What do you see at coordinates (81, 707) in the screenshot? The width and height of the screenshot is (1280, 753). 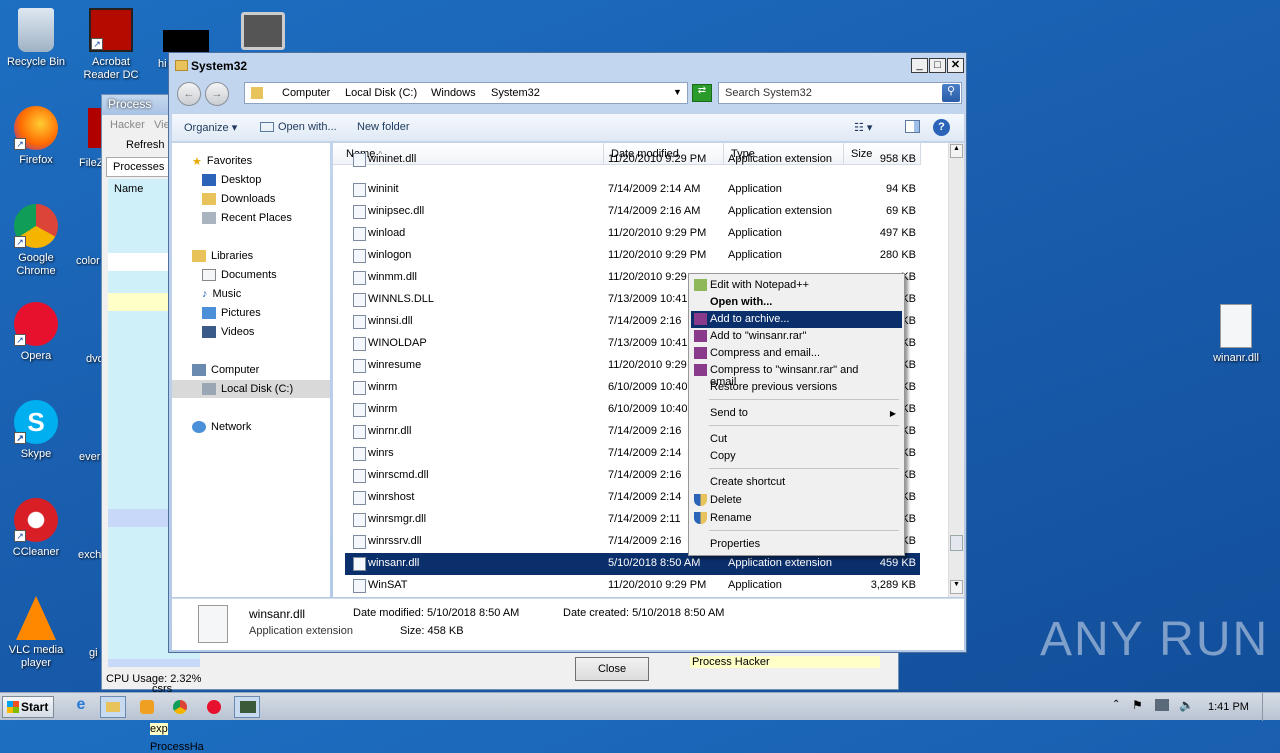 I see `ie-icon: e` at bounding box center [81, 707].